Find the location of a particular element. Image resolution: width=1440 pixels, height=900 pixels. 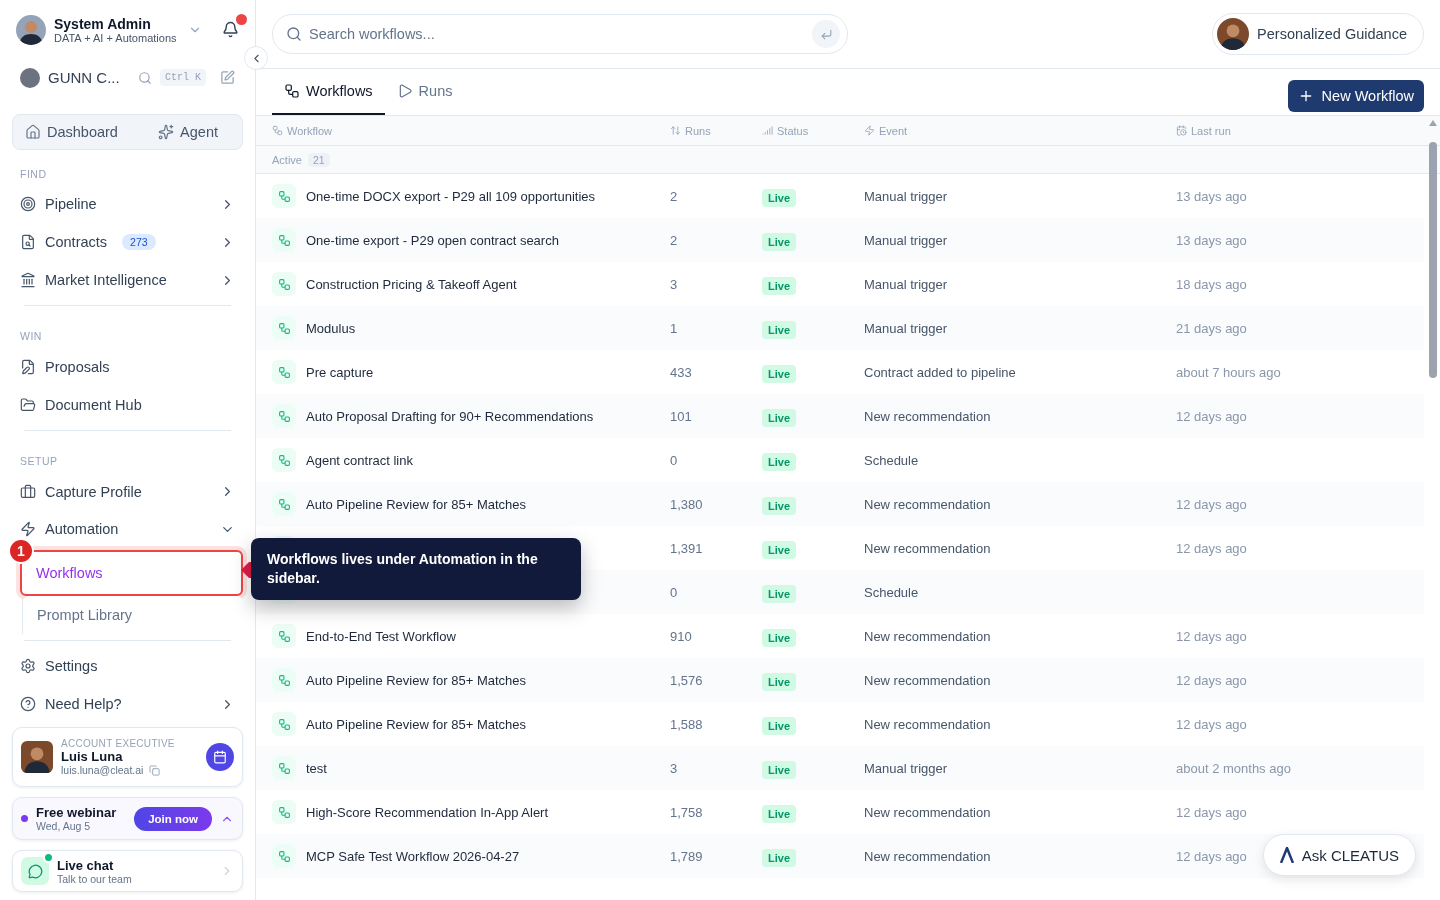

runs-cell: 3 is located at coordinates (674, 284).